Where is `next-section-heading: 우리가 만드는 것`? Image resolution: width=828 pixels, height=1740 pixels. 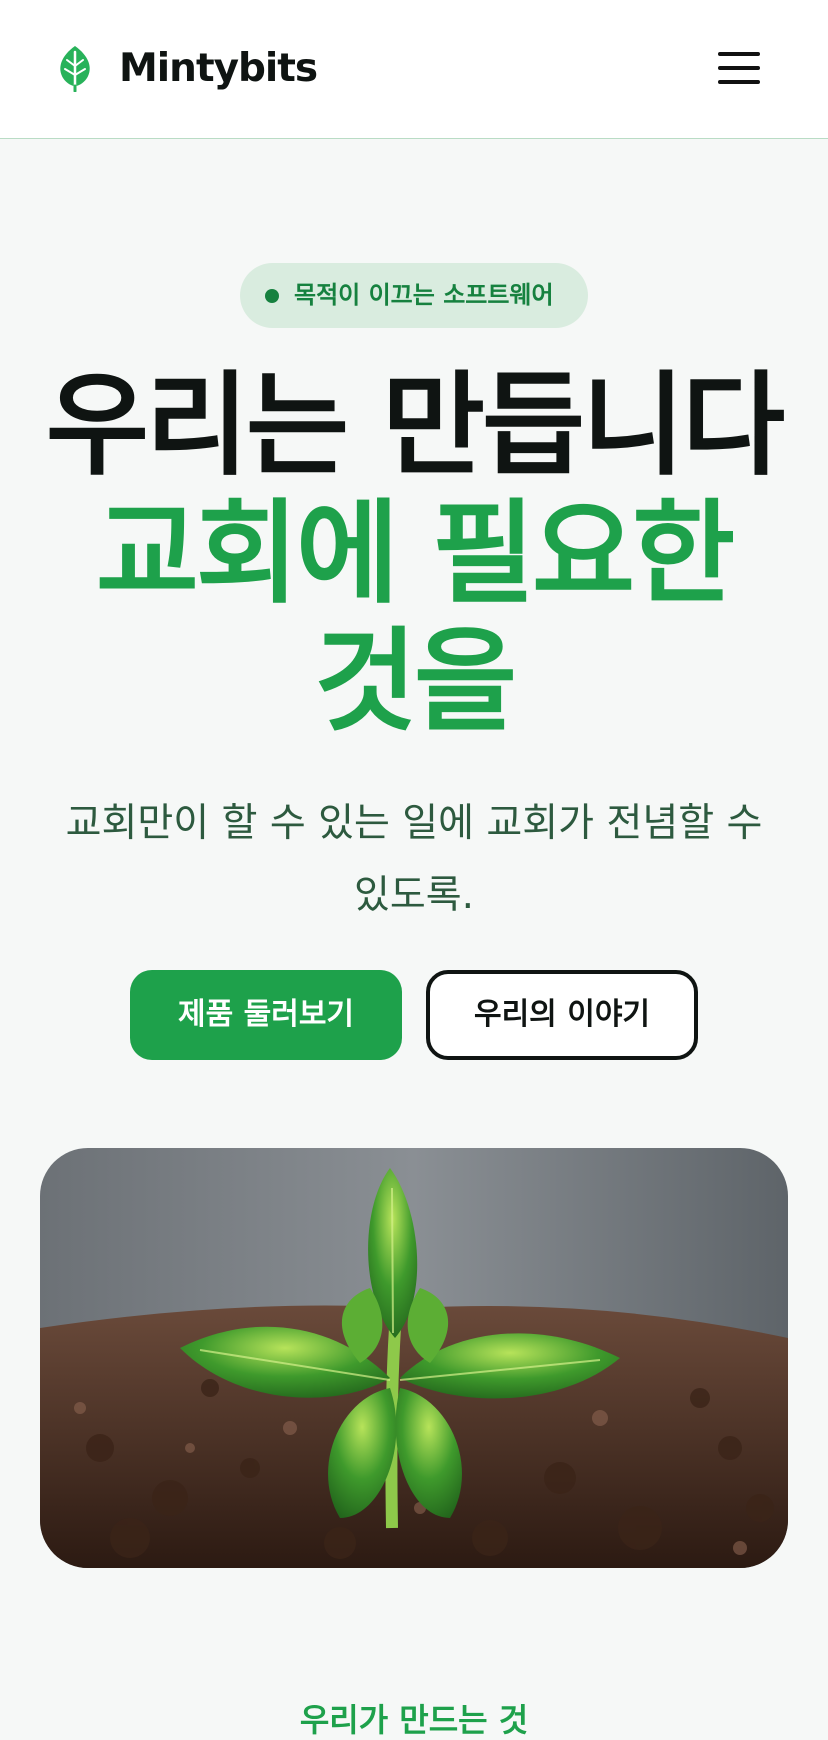
next-section-heading: 우리가 만드는 것 is located at coordinates (414, 1720).